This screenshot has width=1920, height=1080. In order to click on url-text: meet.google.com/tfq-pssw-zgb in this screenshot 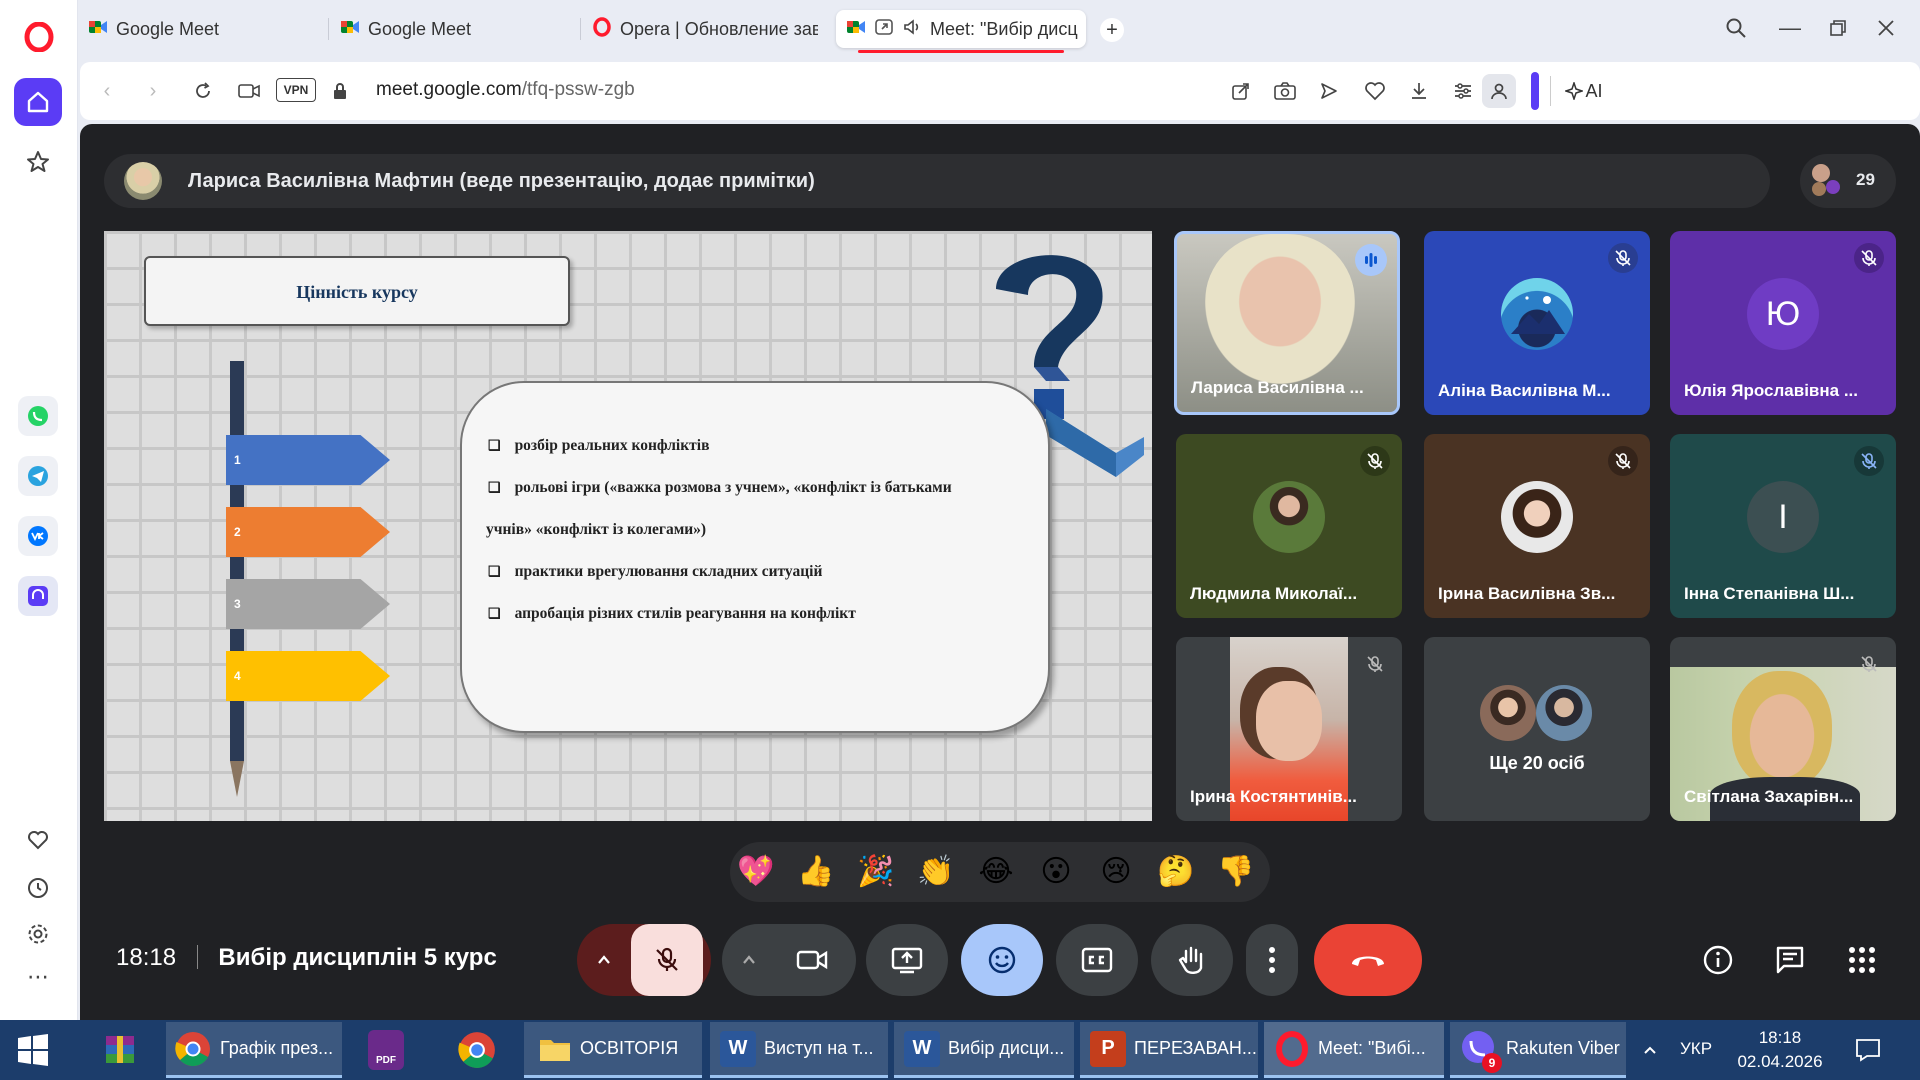, I will do `click(505, 90)`.